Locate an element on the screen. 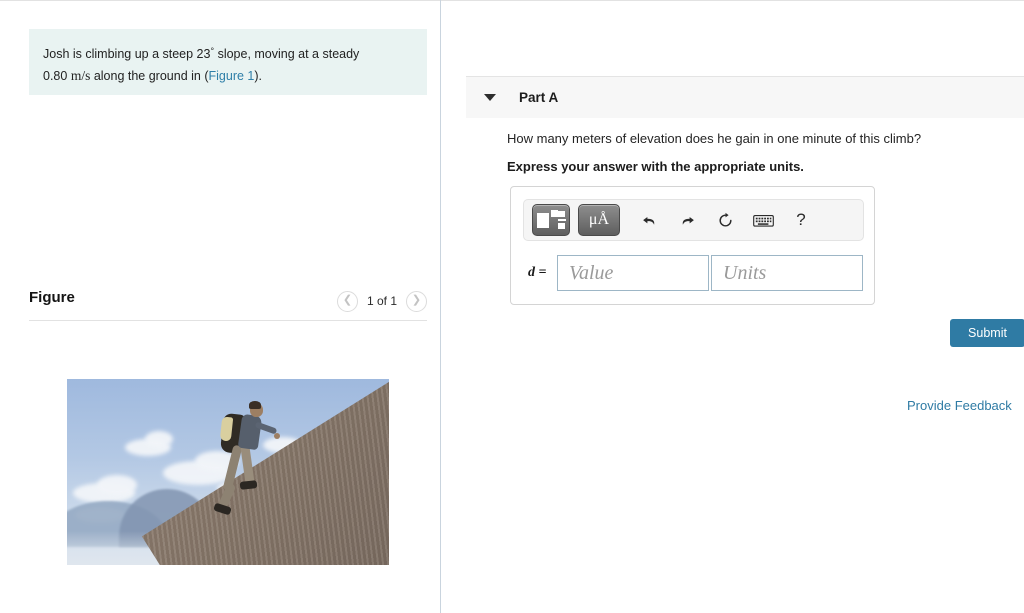 The image size is (1024, 613). provide-feedback-link: Provide Feedback is located at coordinates (959, 405).